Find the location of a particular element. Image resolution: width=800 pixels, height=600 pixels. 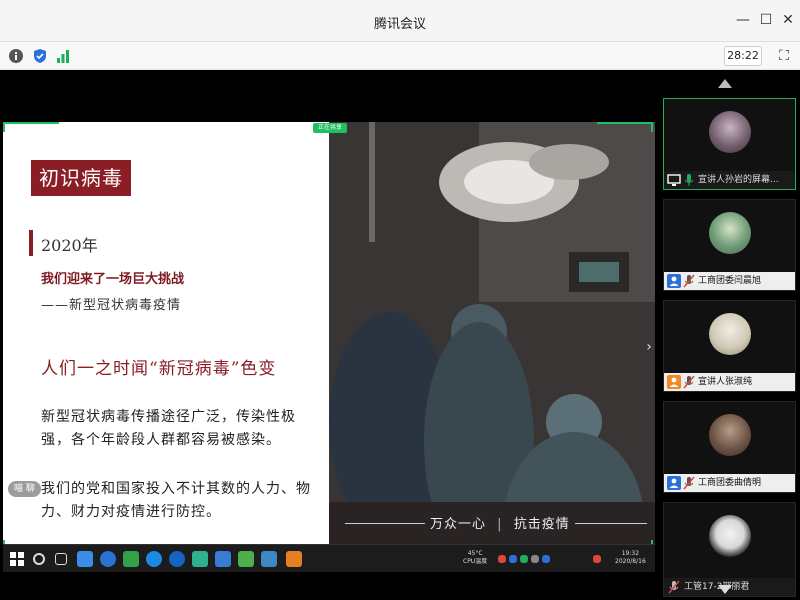

meeting-timer: 28:22 is located at coordinates (743, 56).